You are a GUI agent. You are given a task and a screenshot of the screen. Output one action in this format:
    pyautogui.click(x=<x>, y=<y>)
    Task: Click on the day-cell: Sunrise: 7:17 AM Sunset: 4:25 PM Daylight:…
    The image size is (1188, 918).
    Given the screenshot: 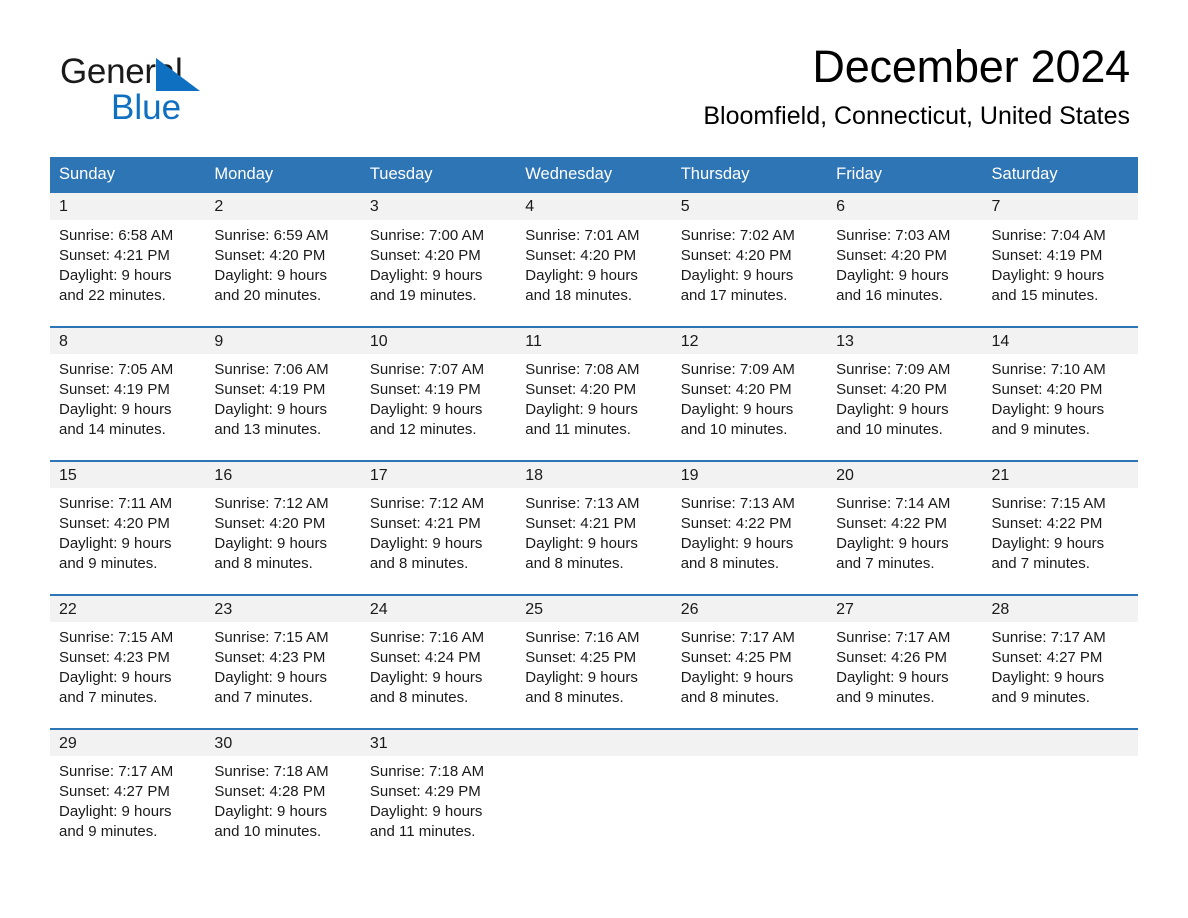 What is the action you would take?
    pyautogui.click(x=749, y=675)
    